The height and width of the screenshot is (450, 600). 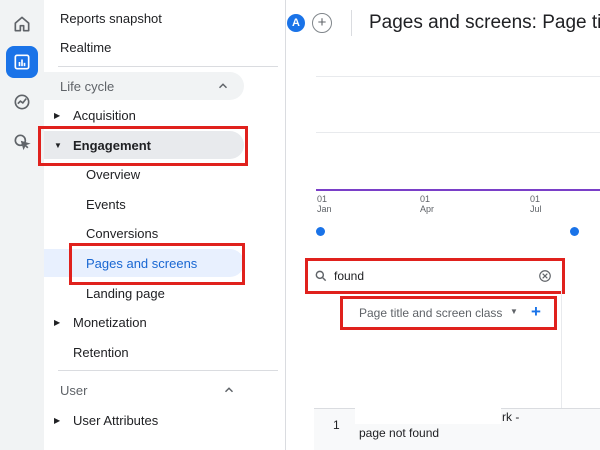 I want to click on sidebar-item-monetization: ▶ Monetization, so click(x=165, y=322).